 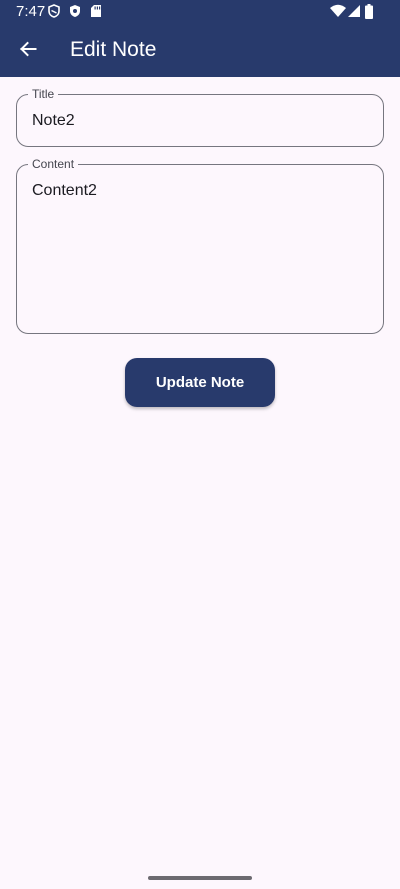 What do you see at coordinates (338, 10) in the screenshot?
I see `wifi-icon` at bounding box center [338, 10].